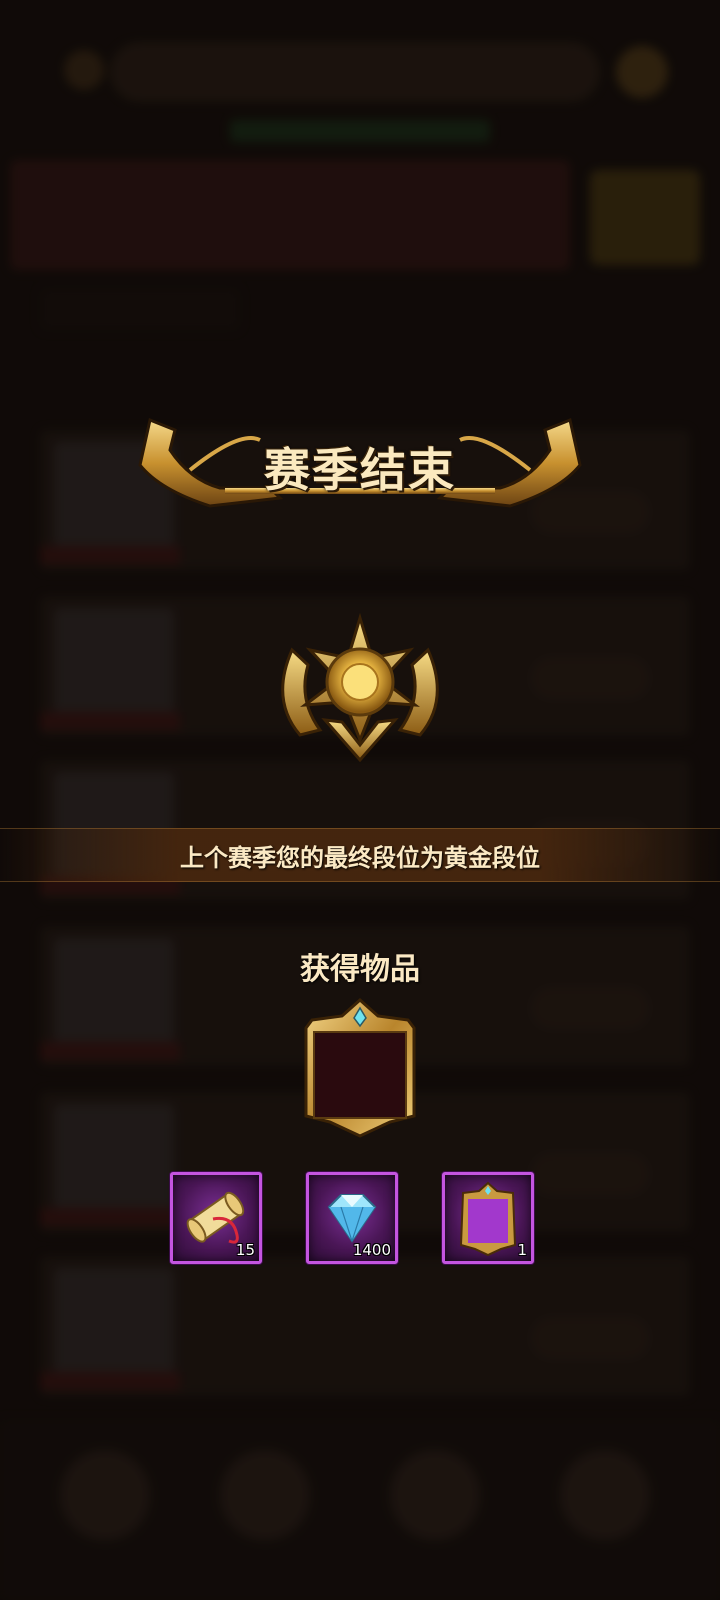  Describe the element at coordinates (488, 1218) in the screenshot. I see `reward-item-avatar-frame: 1` at that location.